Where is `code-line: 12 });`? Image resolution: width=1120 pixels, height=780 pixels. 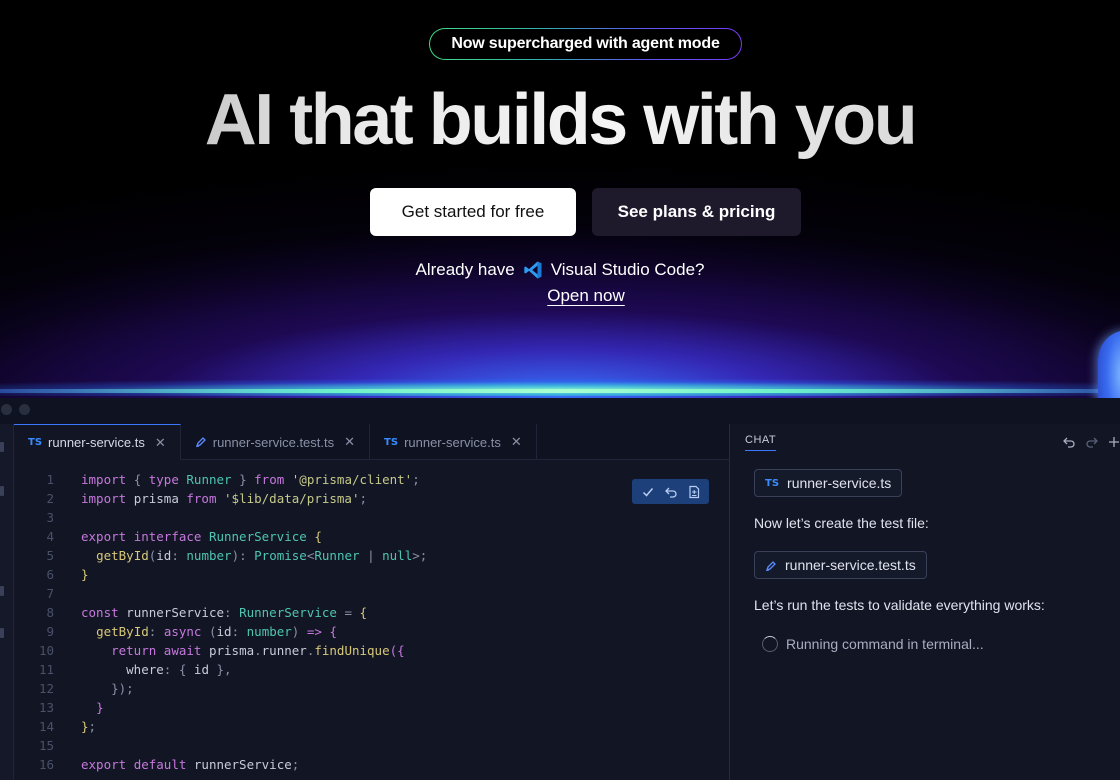
code-line: 12 }); is located at coordinates (86, 688).